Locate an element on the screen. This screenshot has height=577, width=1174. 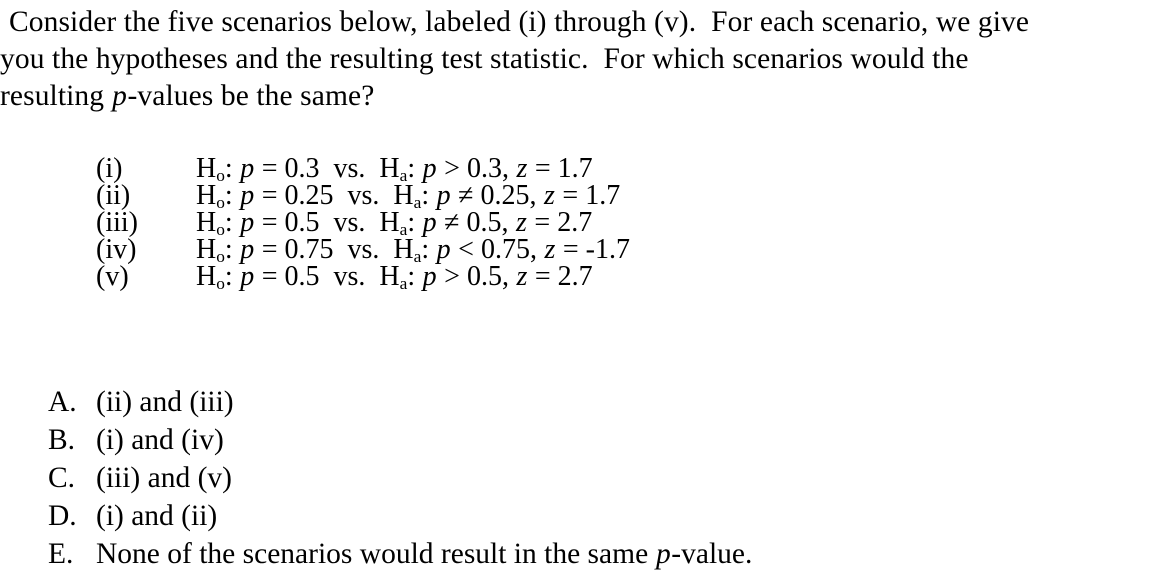
alt-hypothesis-symbol-v: Ha is located at coordinates (393, 276).